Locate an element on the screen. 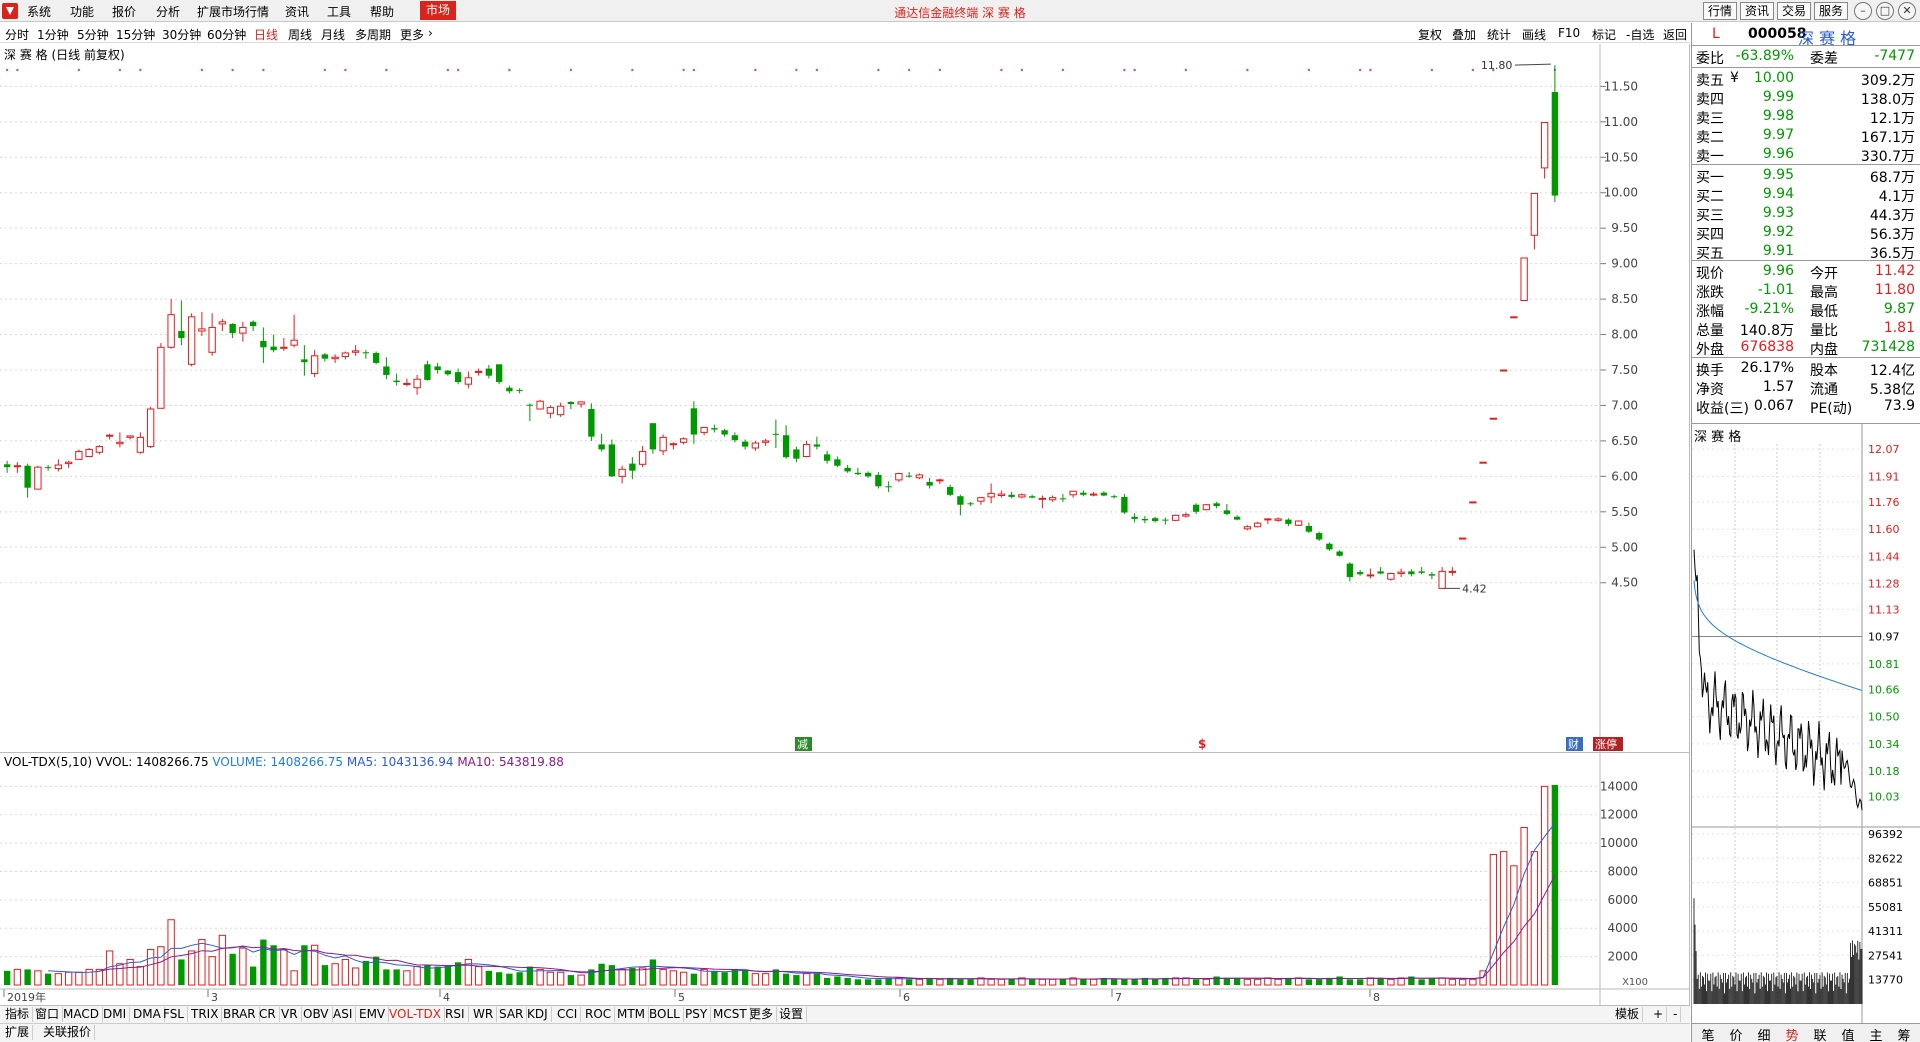 The width and height of the screenshot is (1920, 1042). period-60min: 60分钟 is located at coordinates (226, 34).